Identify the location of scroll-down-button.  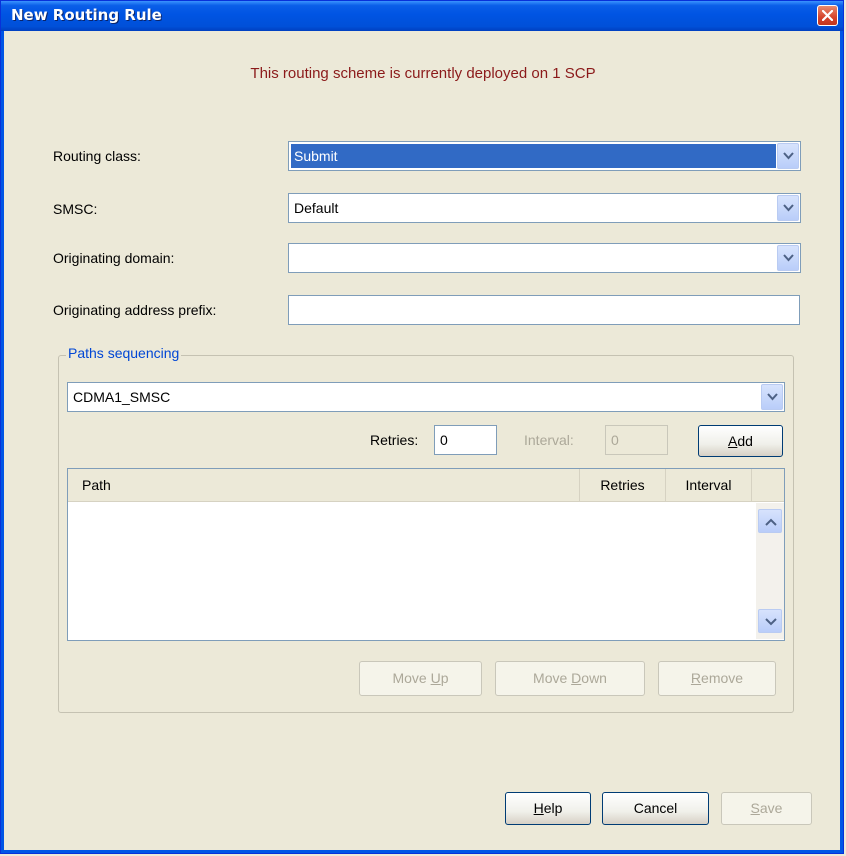
(770, 621).